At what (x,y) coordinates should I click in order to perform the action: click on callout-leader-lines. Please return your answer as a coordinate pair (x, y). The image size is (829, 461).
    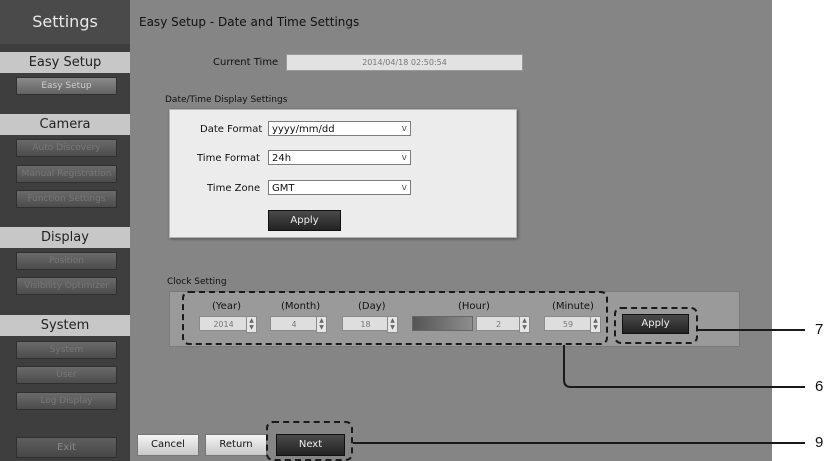
    Looking at the image, I should click on (579, 386).